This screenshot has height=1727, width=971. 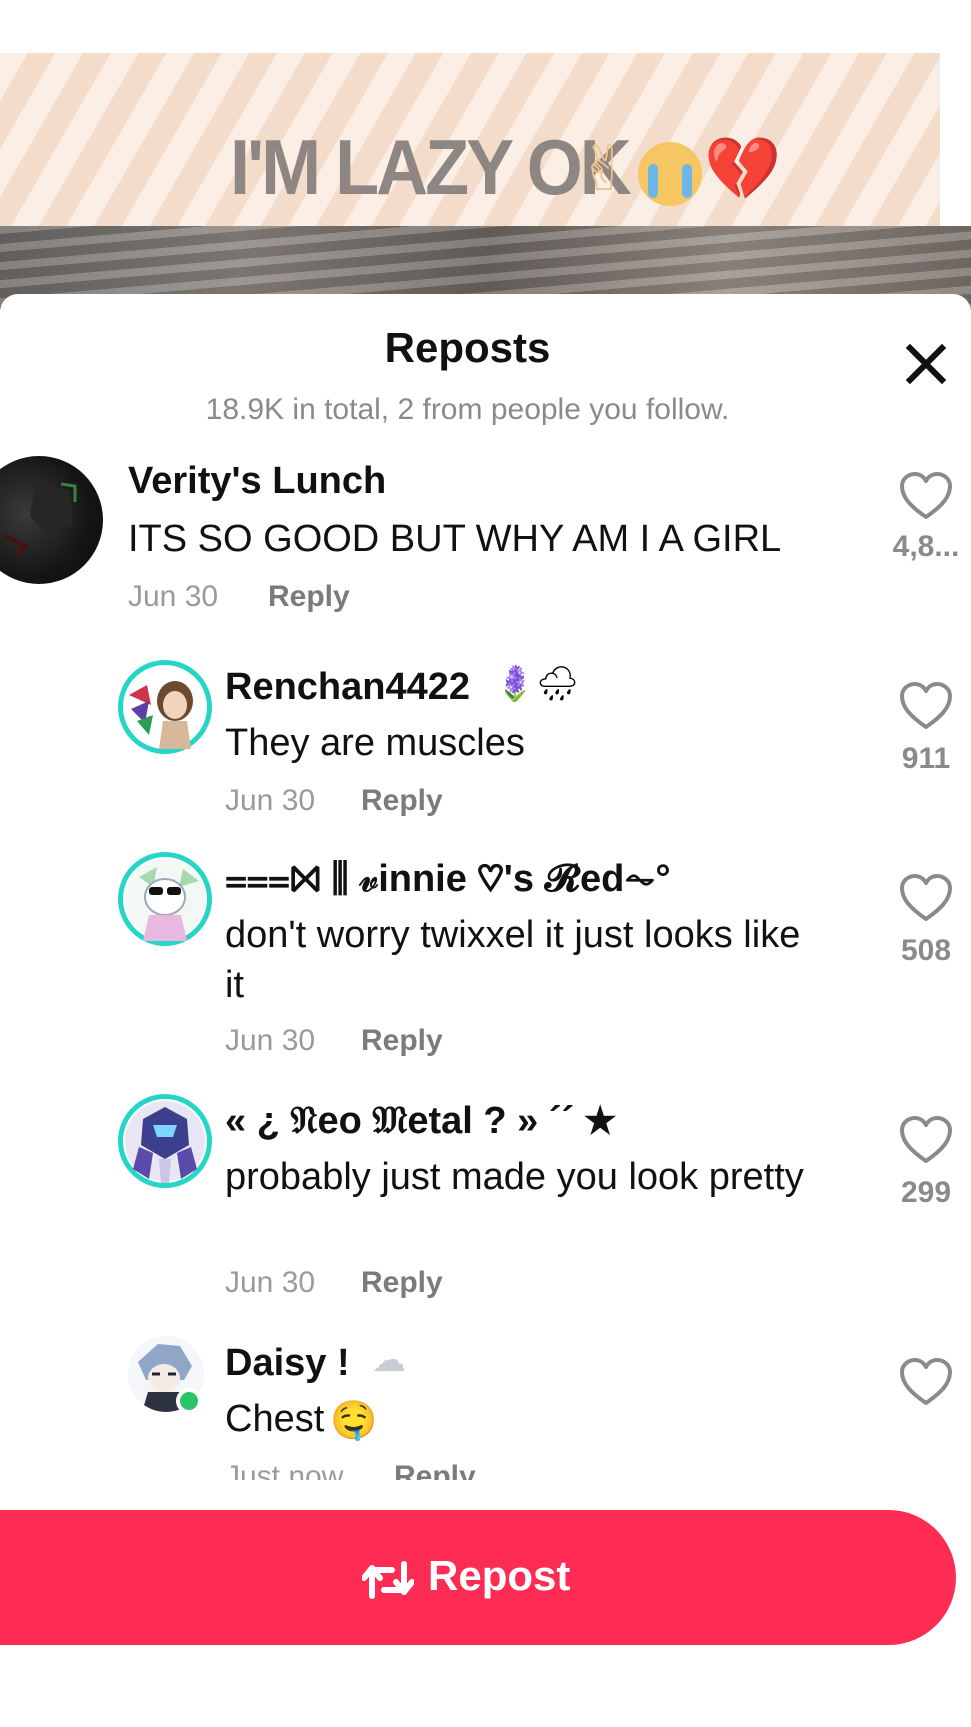 What do you see at coordinates (284, 1470) in the screenshot?
I see `comment-date: Just now` at bounding box center [284, 1470].